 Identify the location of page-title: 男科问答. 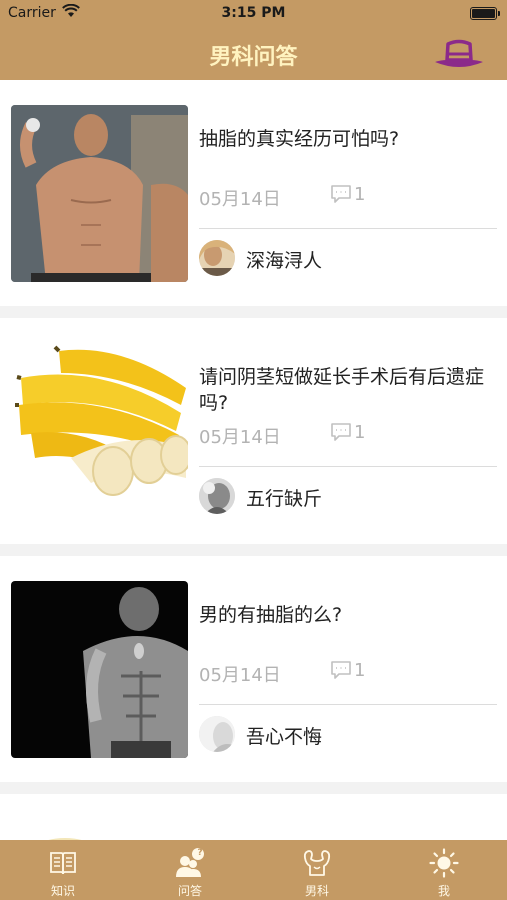
(253, 57).